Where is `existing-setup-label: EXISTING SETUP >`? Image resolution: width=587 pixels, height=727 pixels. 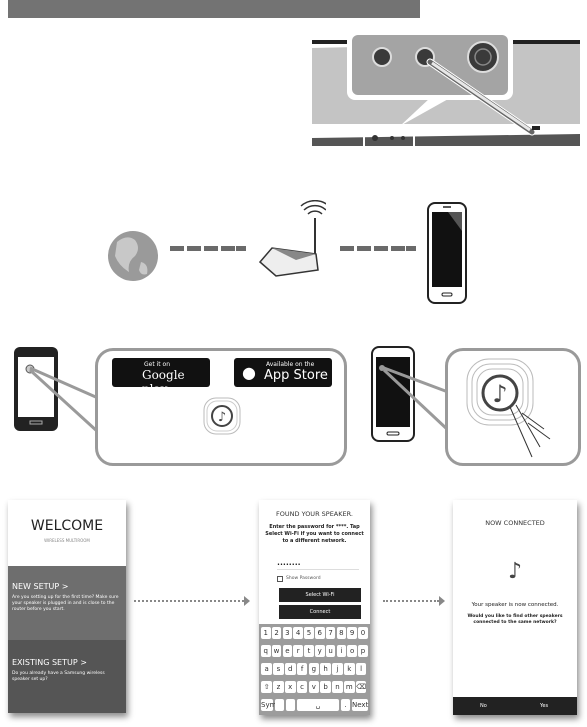 existing-setup-label: EXISTING SETUP > is located at coordinates (49, 662).